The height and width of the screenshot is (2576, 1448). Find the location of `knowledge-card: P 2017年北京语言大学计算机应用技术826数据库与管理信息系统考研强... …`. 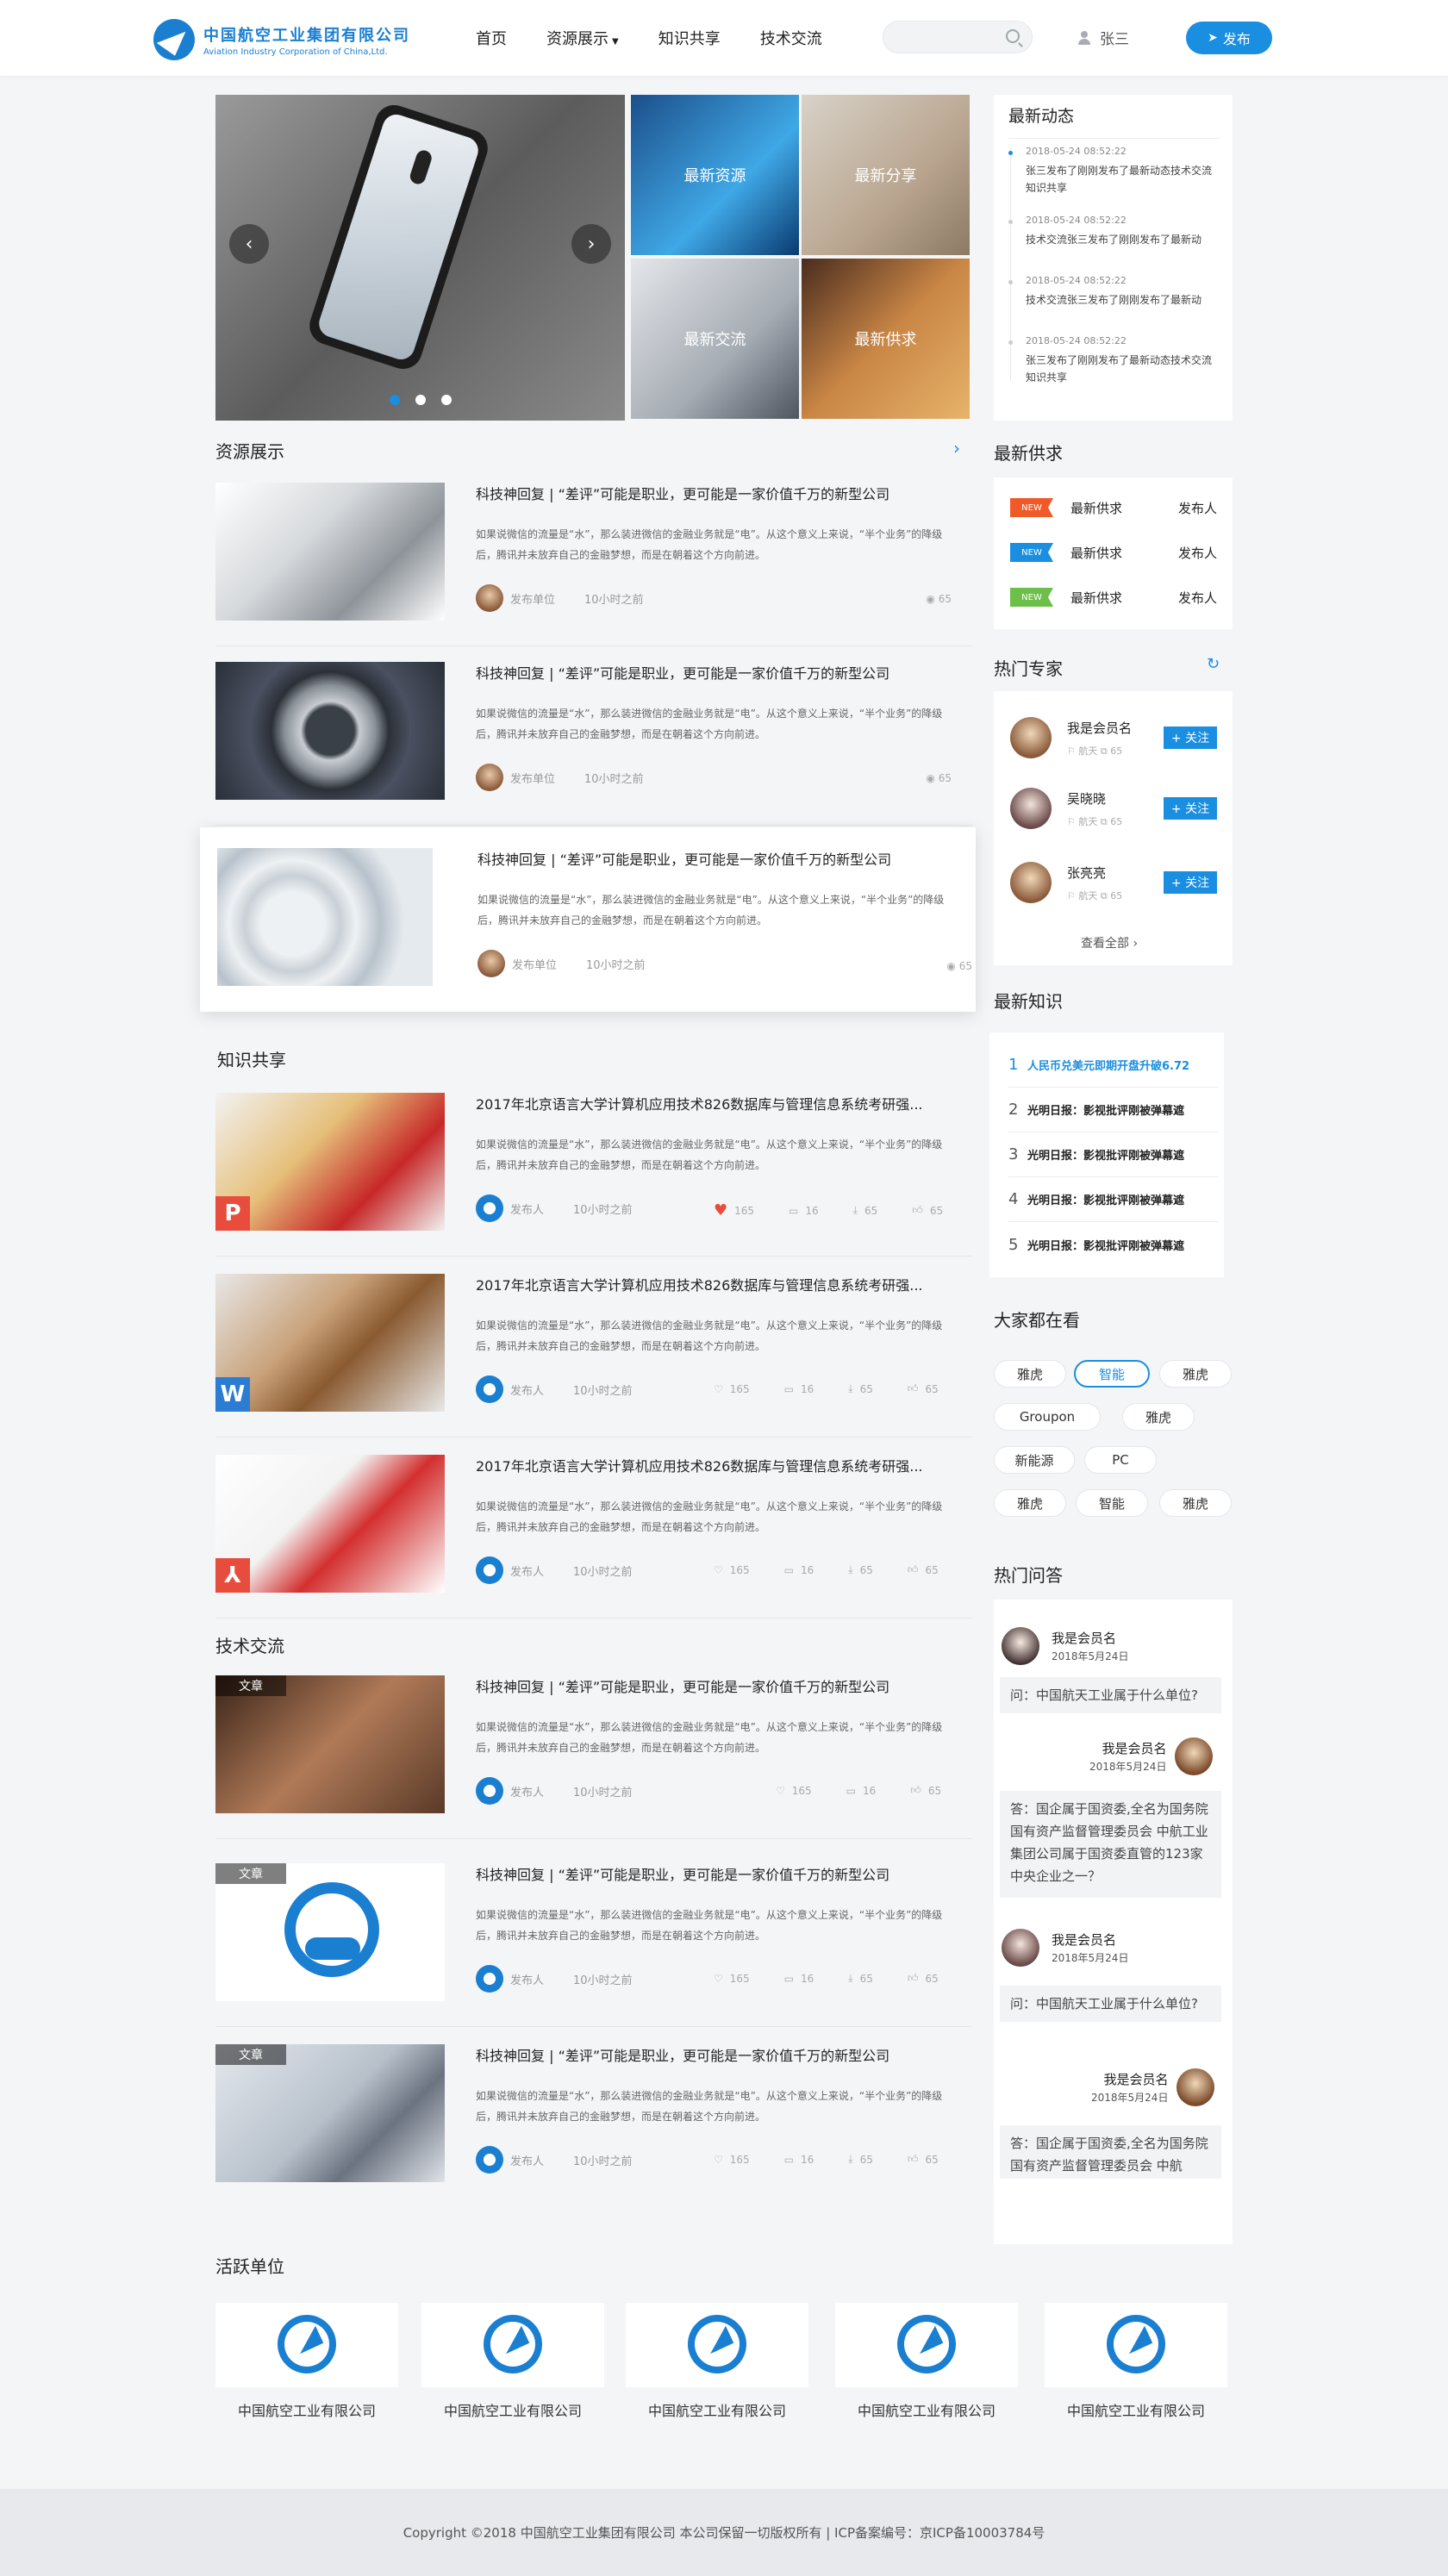

knowledge-card: P 2017年北京语言大学计算机应用技术826数据库与管理信息系统考研强... … is located at coordinates (593, 1175).